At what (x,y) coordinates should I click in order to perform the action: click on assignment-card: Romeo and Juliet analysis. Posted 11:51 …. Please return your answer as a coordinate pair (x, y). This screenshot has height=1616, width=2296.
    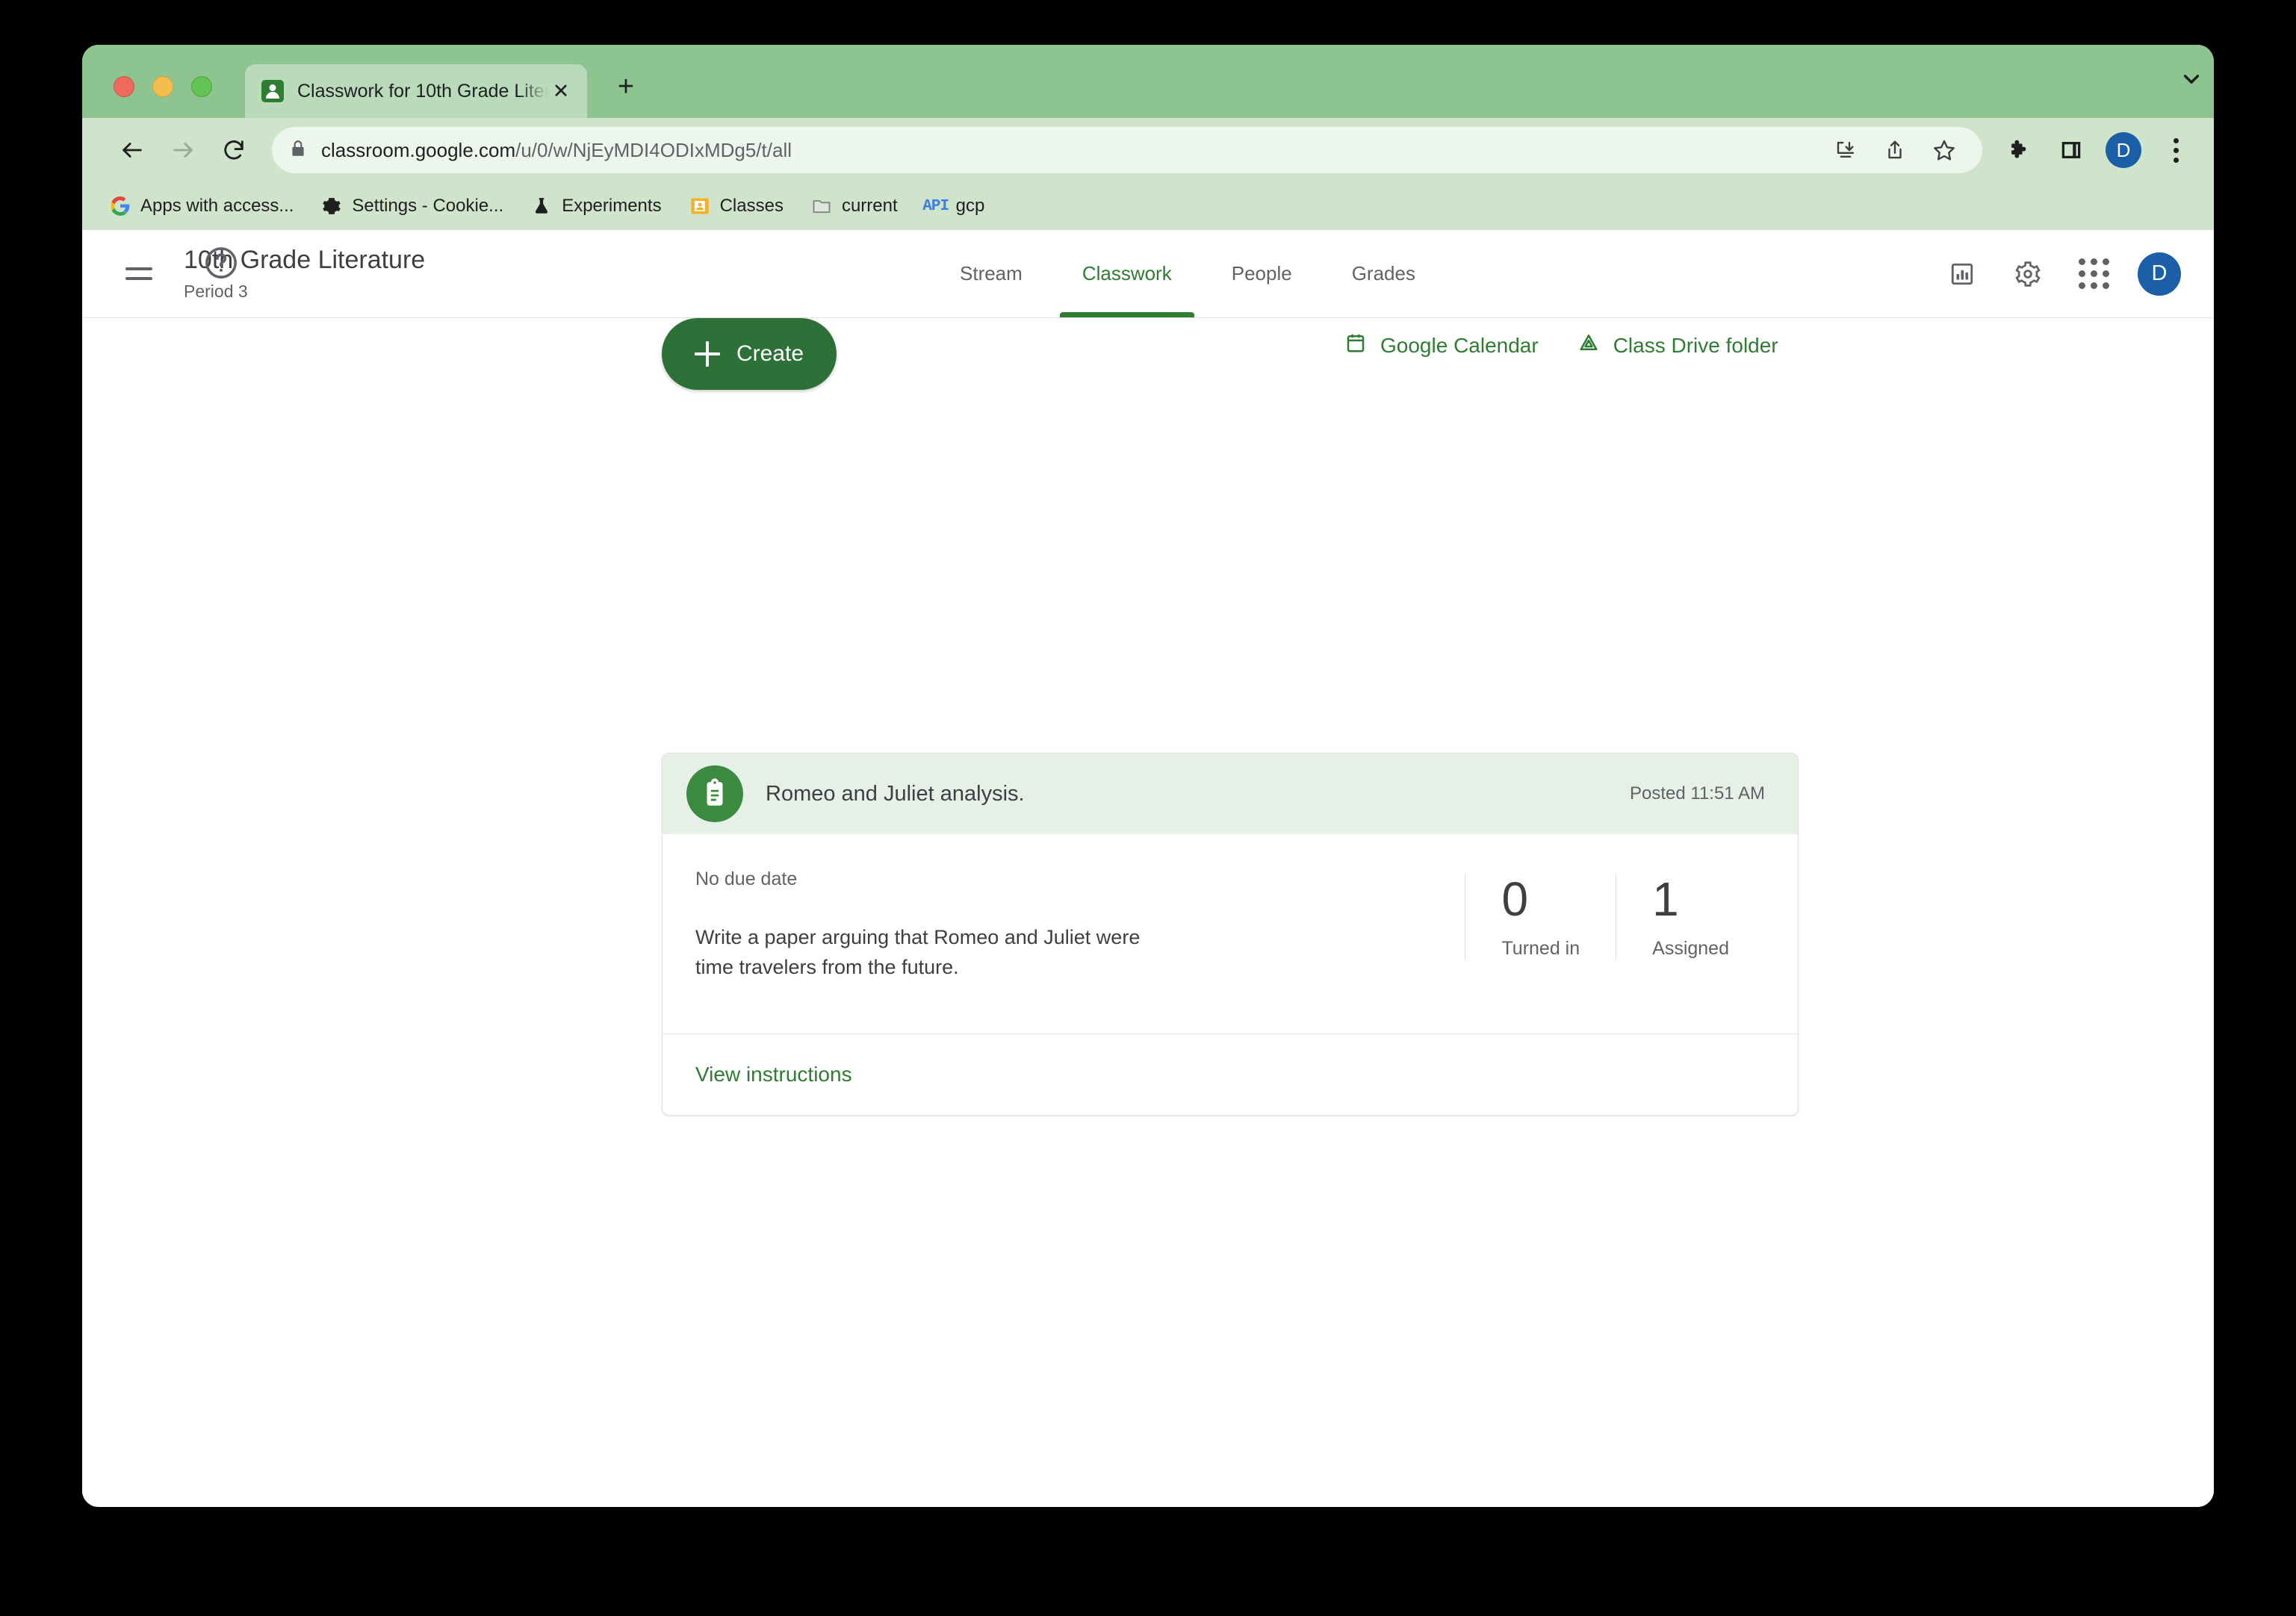
    Looking at the image, I should click on (1230, 935).